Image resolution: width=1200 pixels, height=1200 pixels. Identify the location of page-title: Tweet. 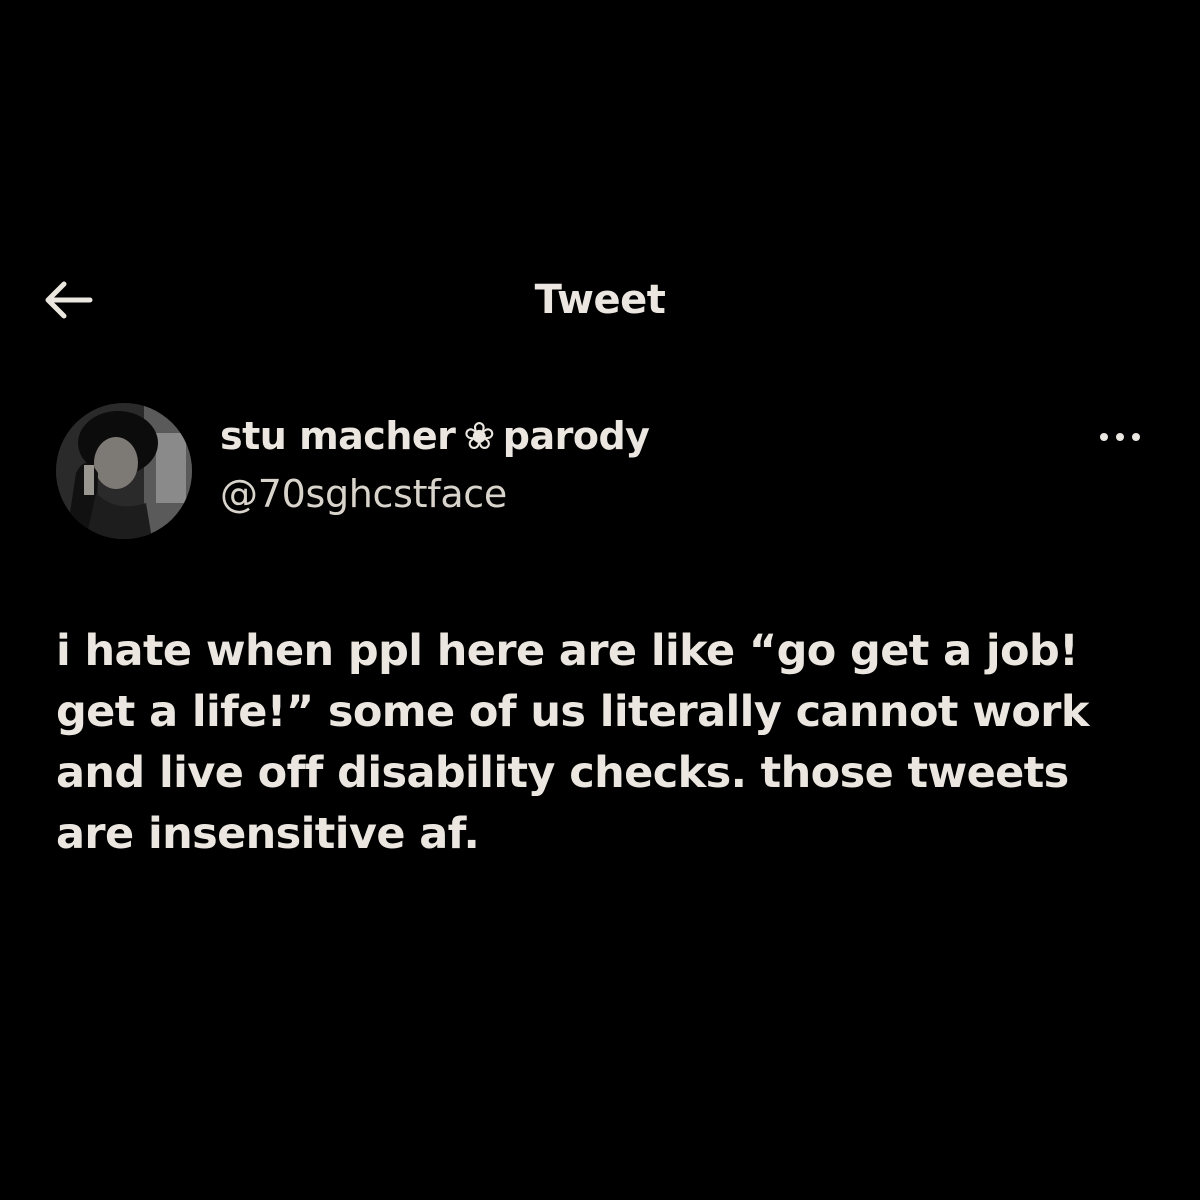
(600, 300).